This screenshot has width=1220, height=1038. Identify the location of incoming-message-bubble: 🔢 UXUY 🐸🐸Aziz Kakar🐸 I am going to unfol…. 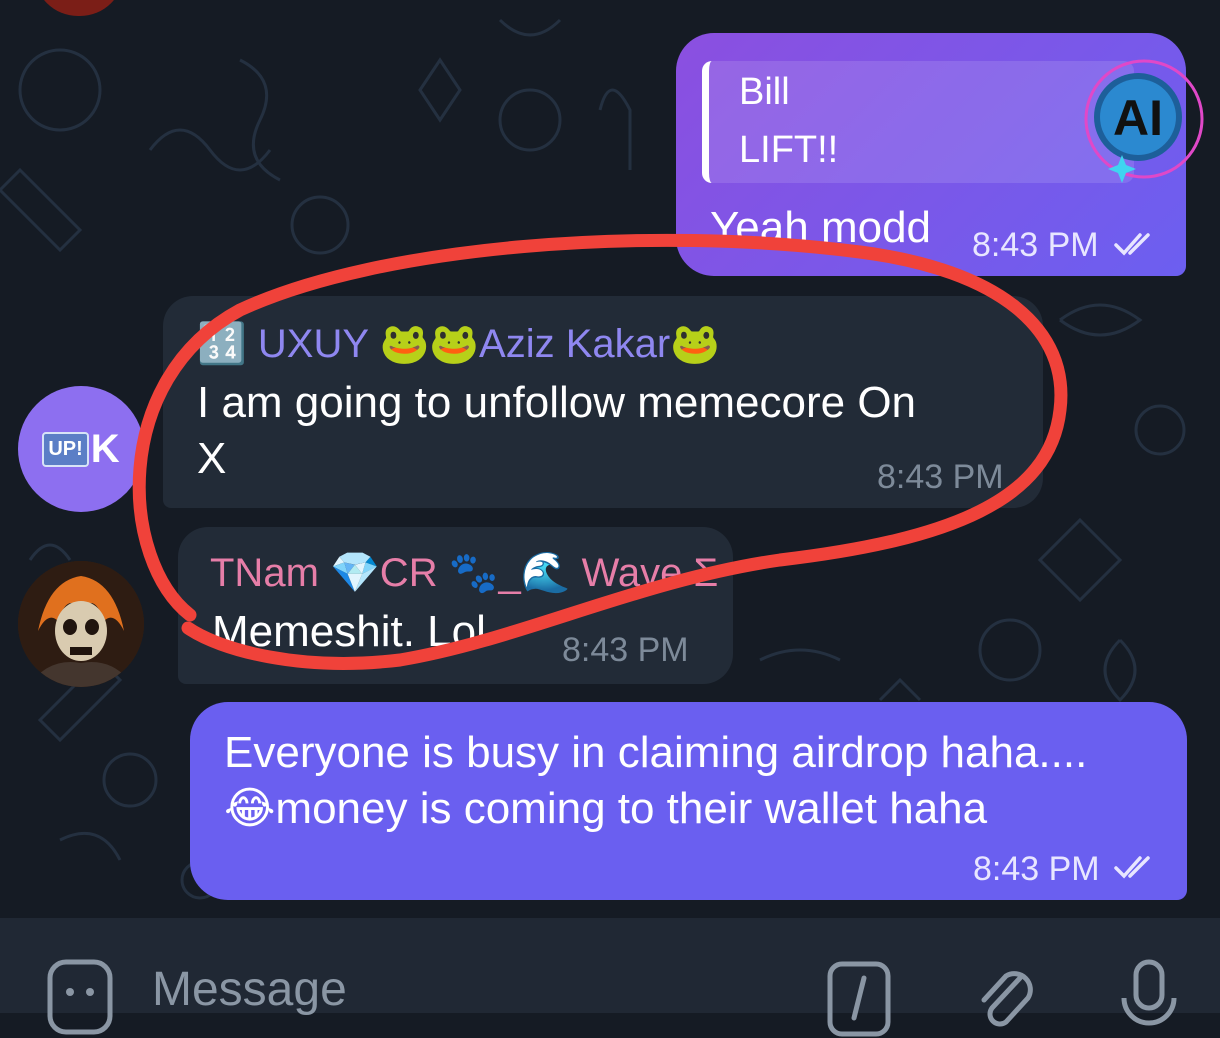
(603, 402).